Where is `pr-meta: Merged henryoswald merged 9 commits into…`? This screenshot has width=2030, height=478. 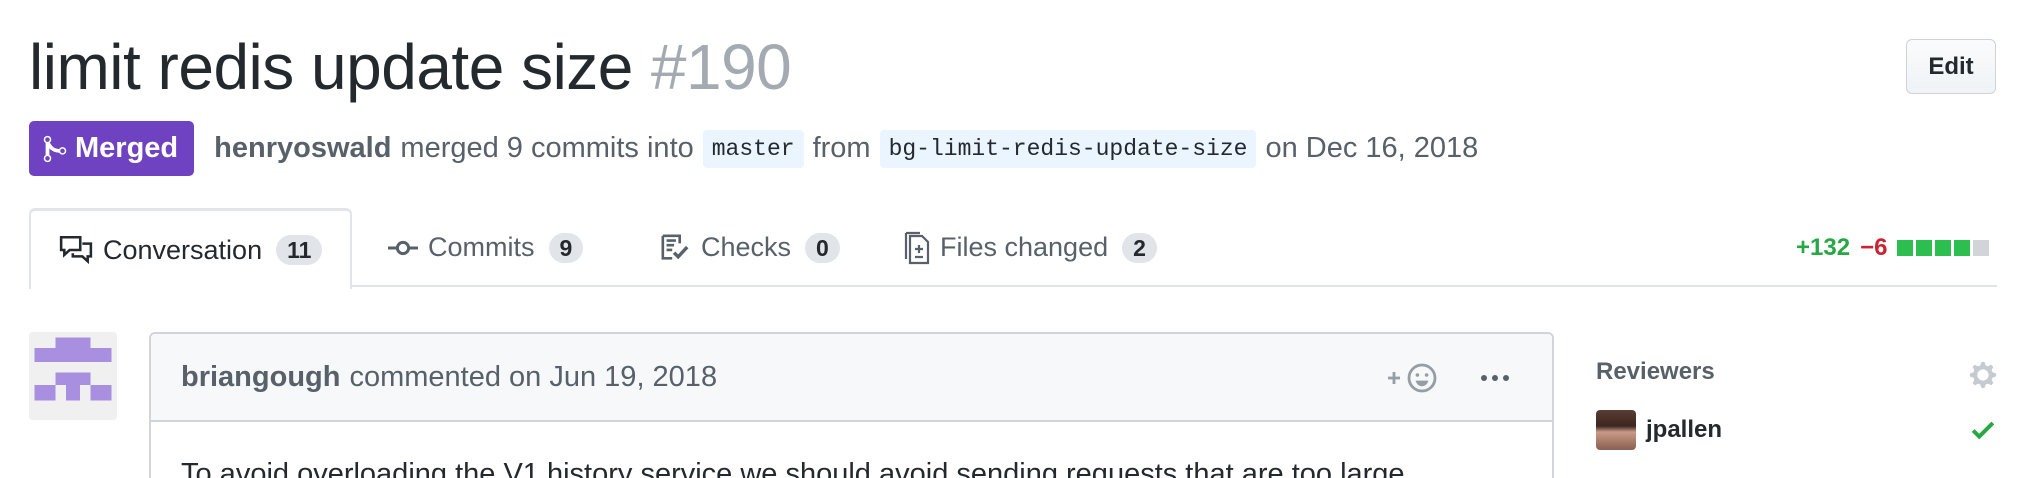 pr-meta: Merged henryoswald merged 9 commits into… is located at coordinates (753, 148).